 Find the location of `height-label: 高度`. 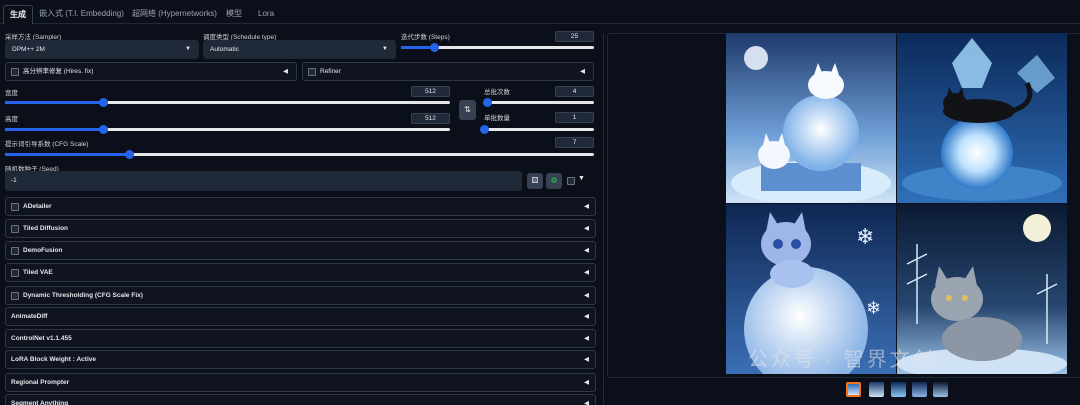

height-label: 高度 is located at coordinates (11, 119).